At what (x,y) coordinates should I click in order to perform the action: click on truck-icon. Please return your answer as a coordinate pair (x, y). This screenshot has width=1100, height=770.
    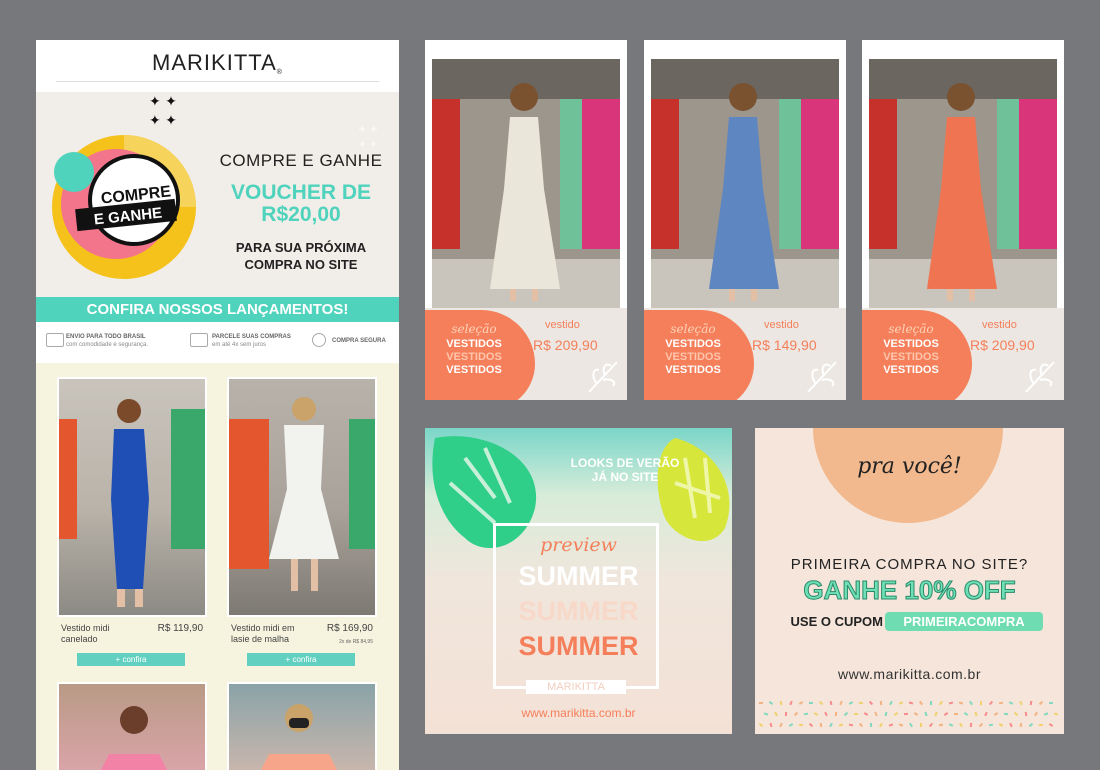
    Looking at the image, I should click on (55, 340).